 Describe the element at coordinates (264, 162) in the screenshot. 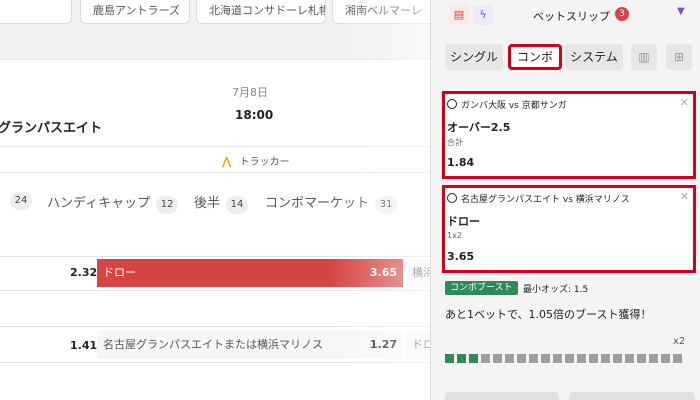

I see `tracker-label: トラッカー` at that location.